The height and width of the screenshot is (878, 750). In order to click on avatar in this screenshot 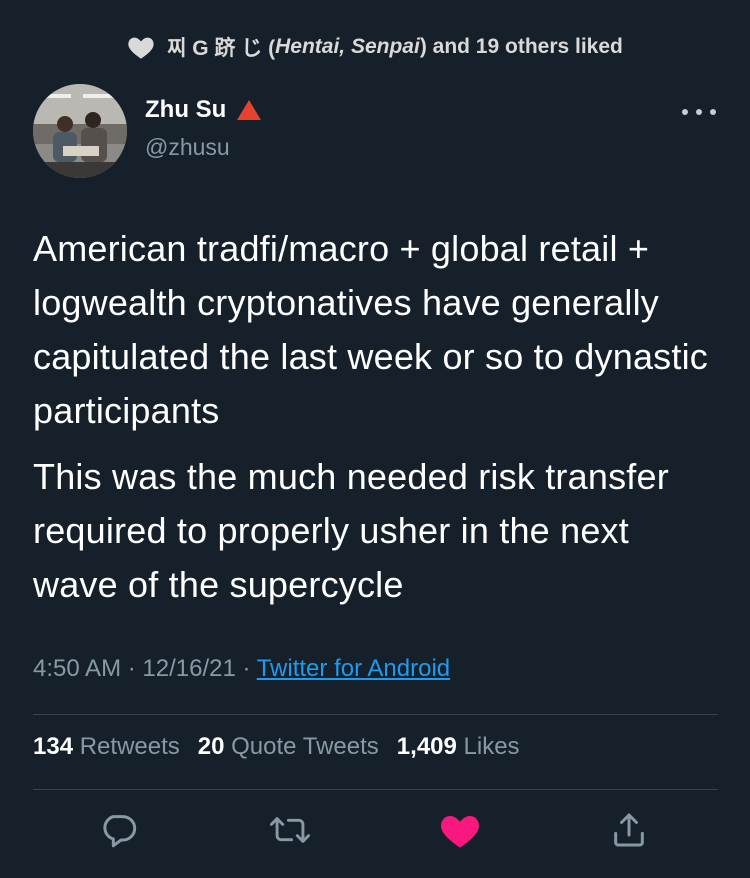, I will do `click(80, 131)`.